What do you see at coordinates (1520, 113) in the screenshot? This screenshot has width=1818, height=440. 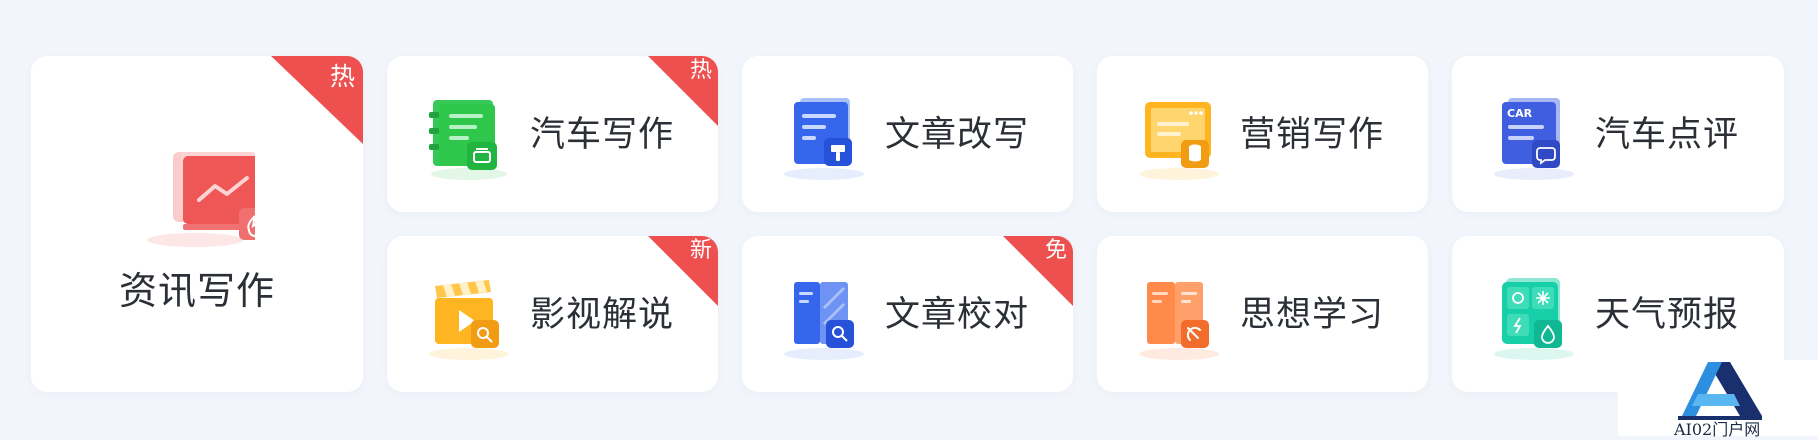 I see `car-text: CAR` at bounding box center [1520, 113].